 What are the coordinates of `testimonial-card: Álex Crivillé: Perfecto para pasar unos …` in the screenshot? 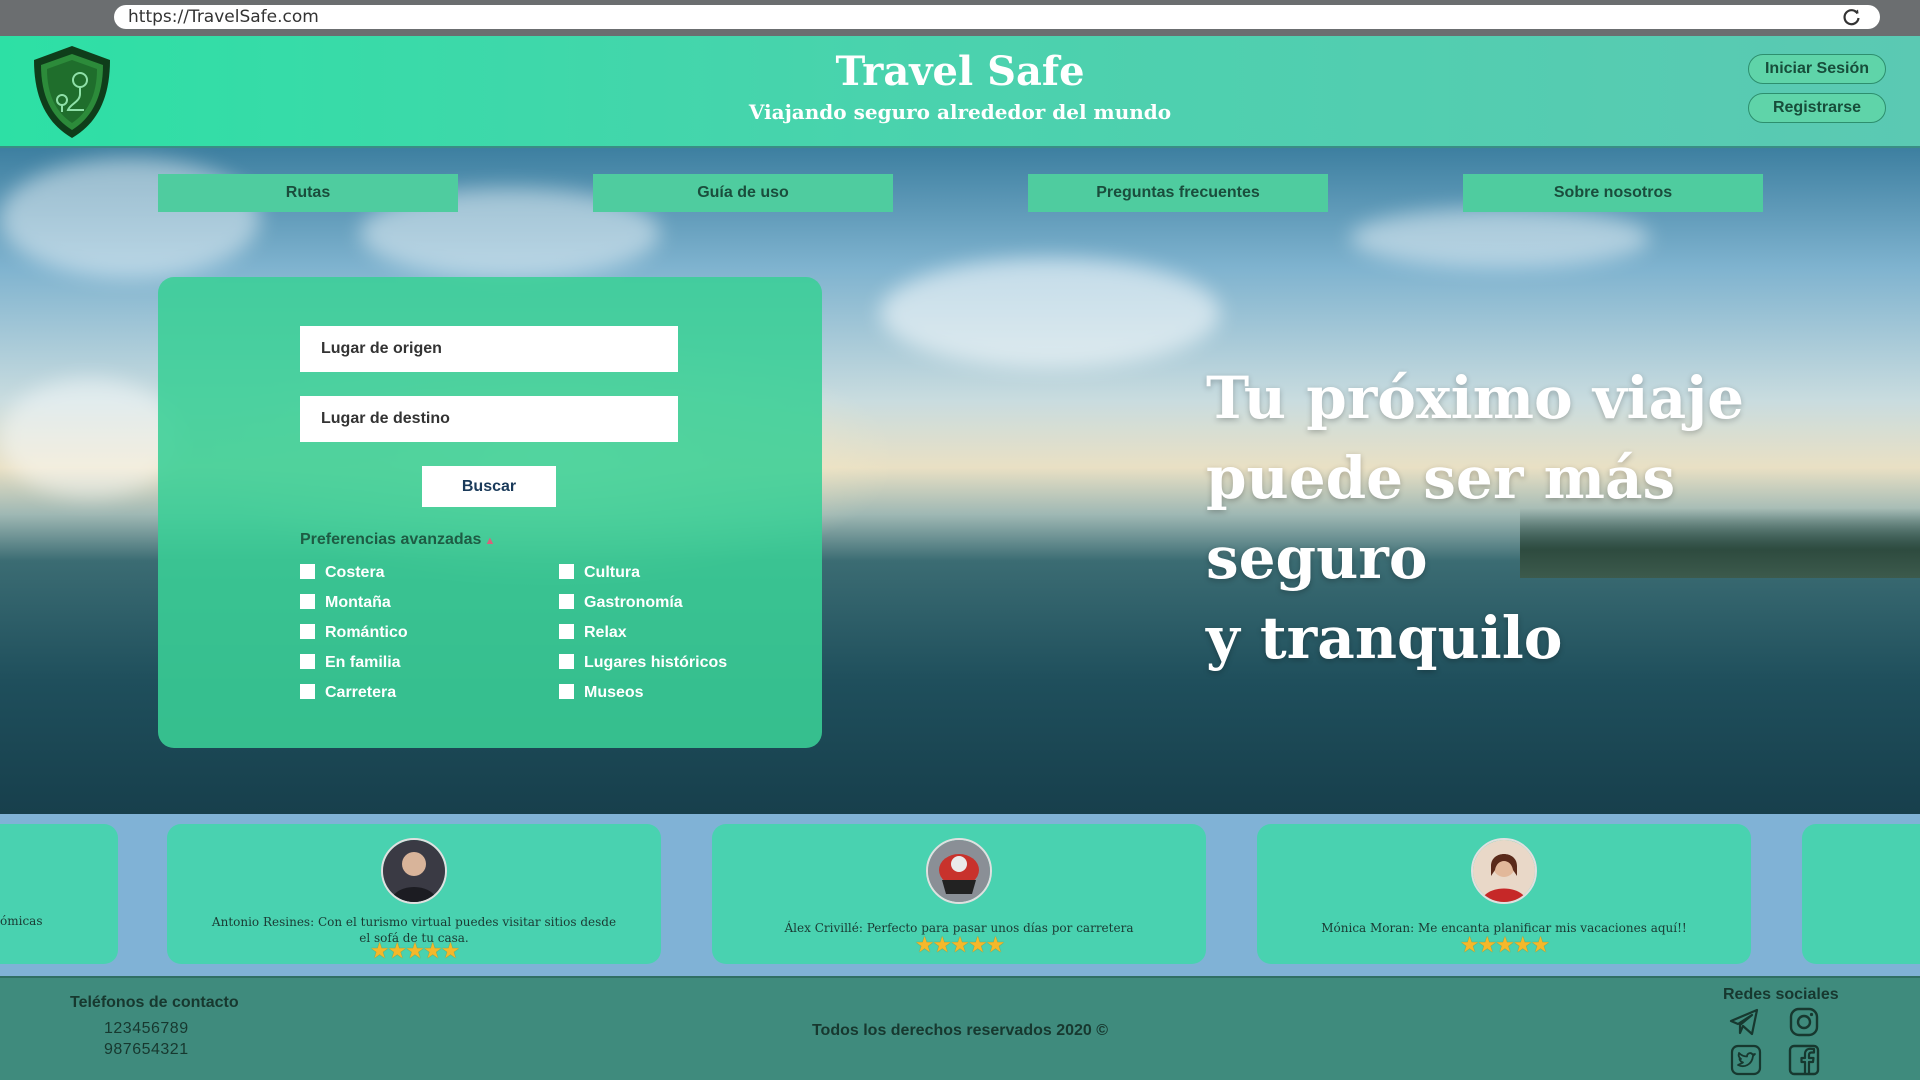 It's located at (959, 894).